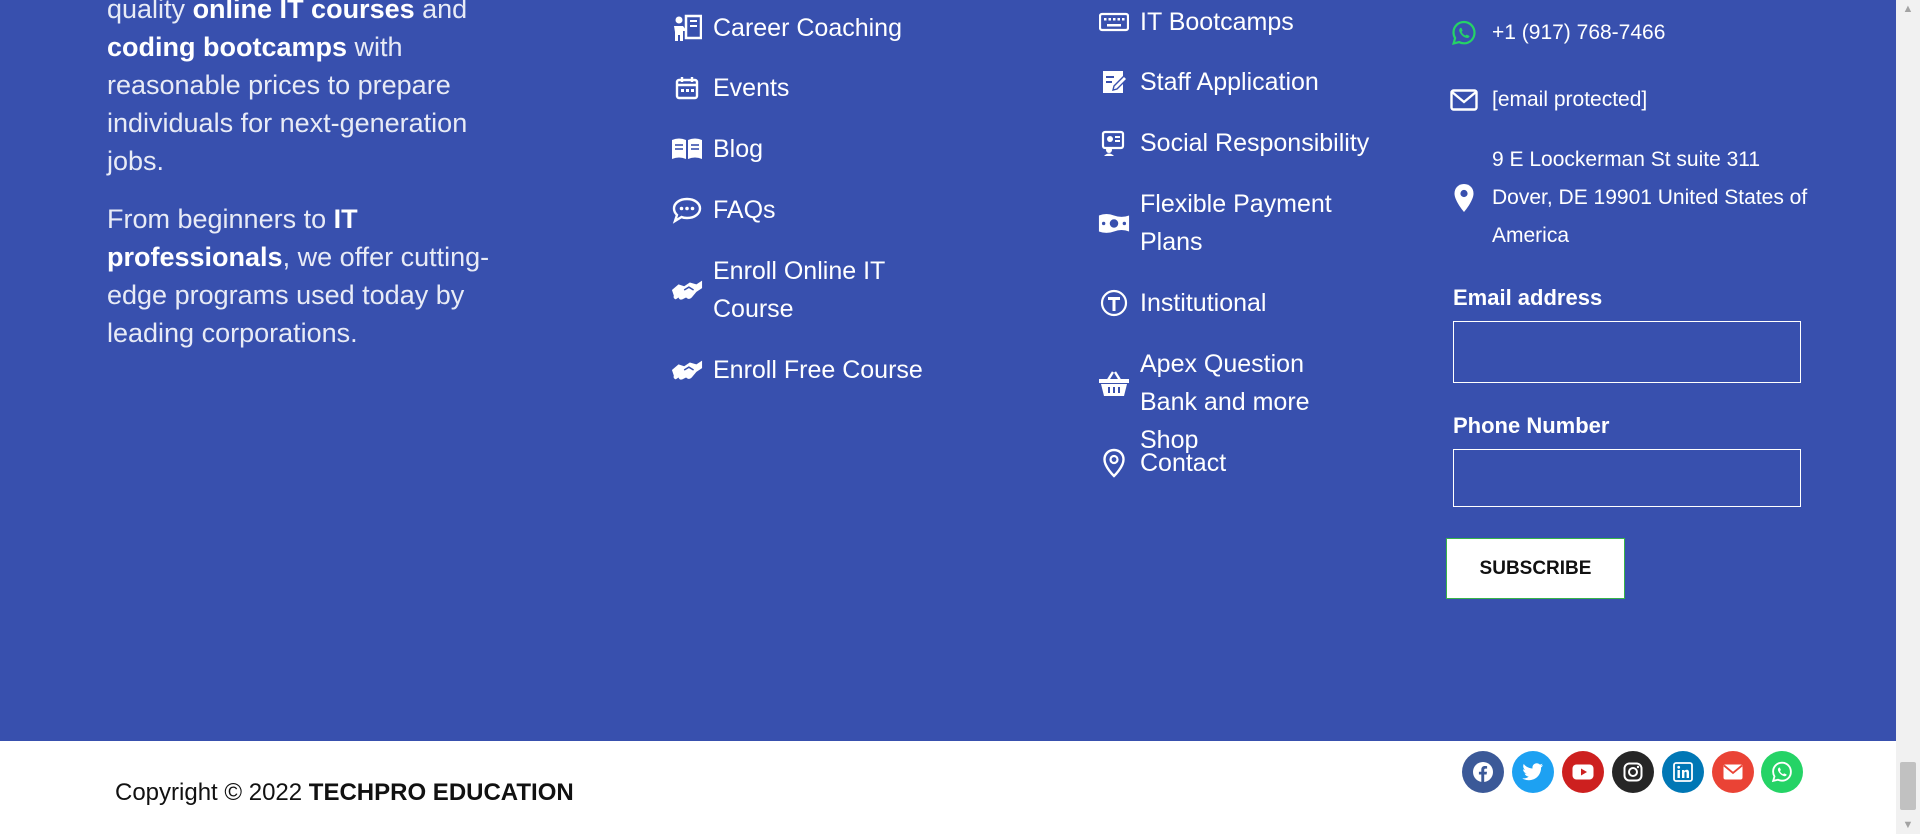 The image size is (1920, 834). I want to click on nav-label: FAQs, so click(744, 210).